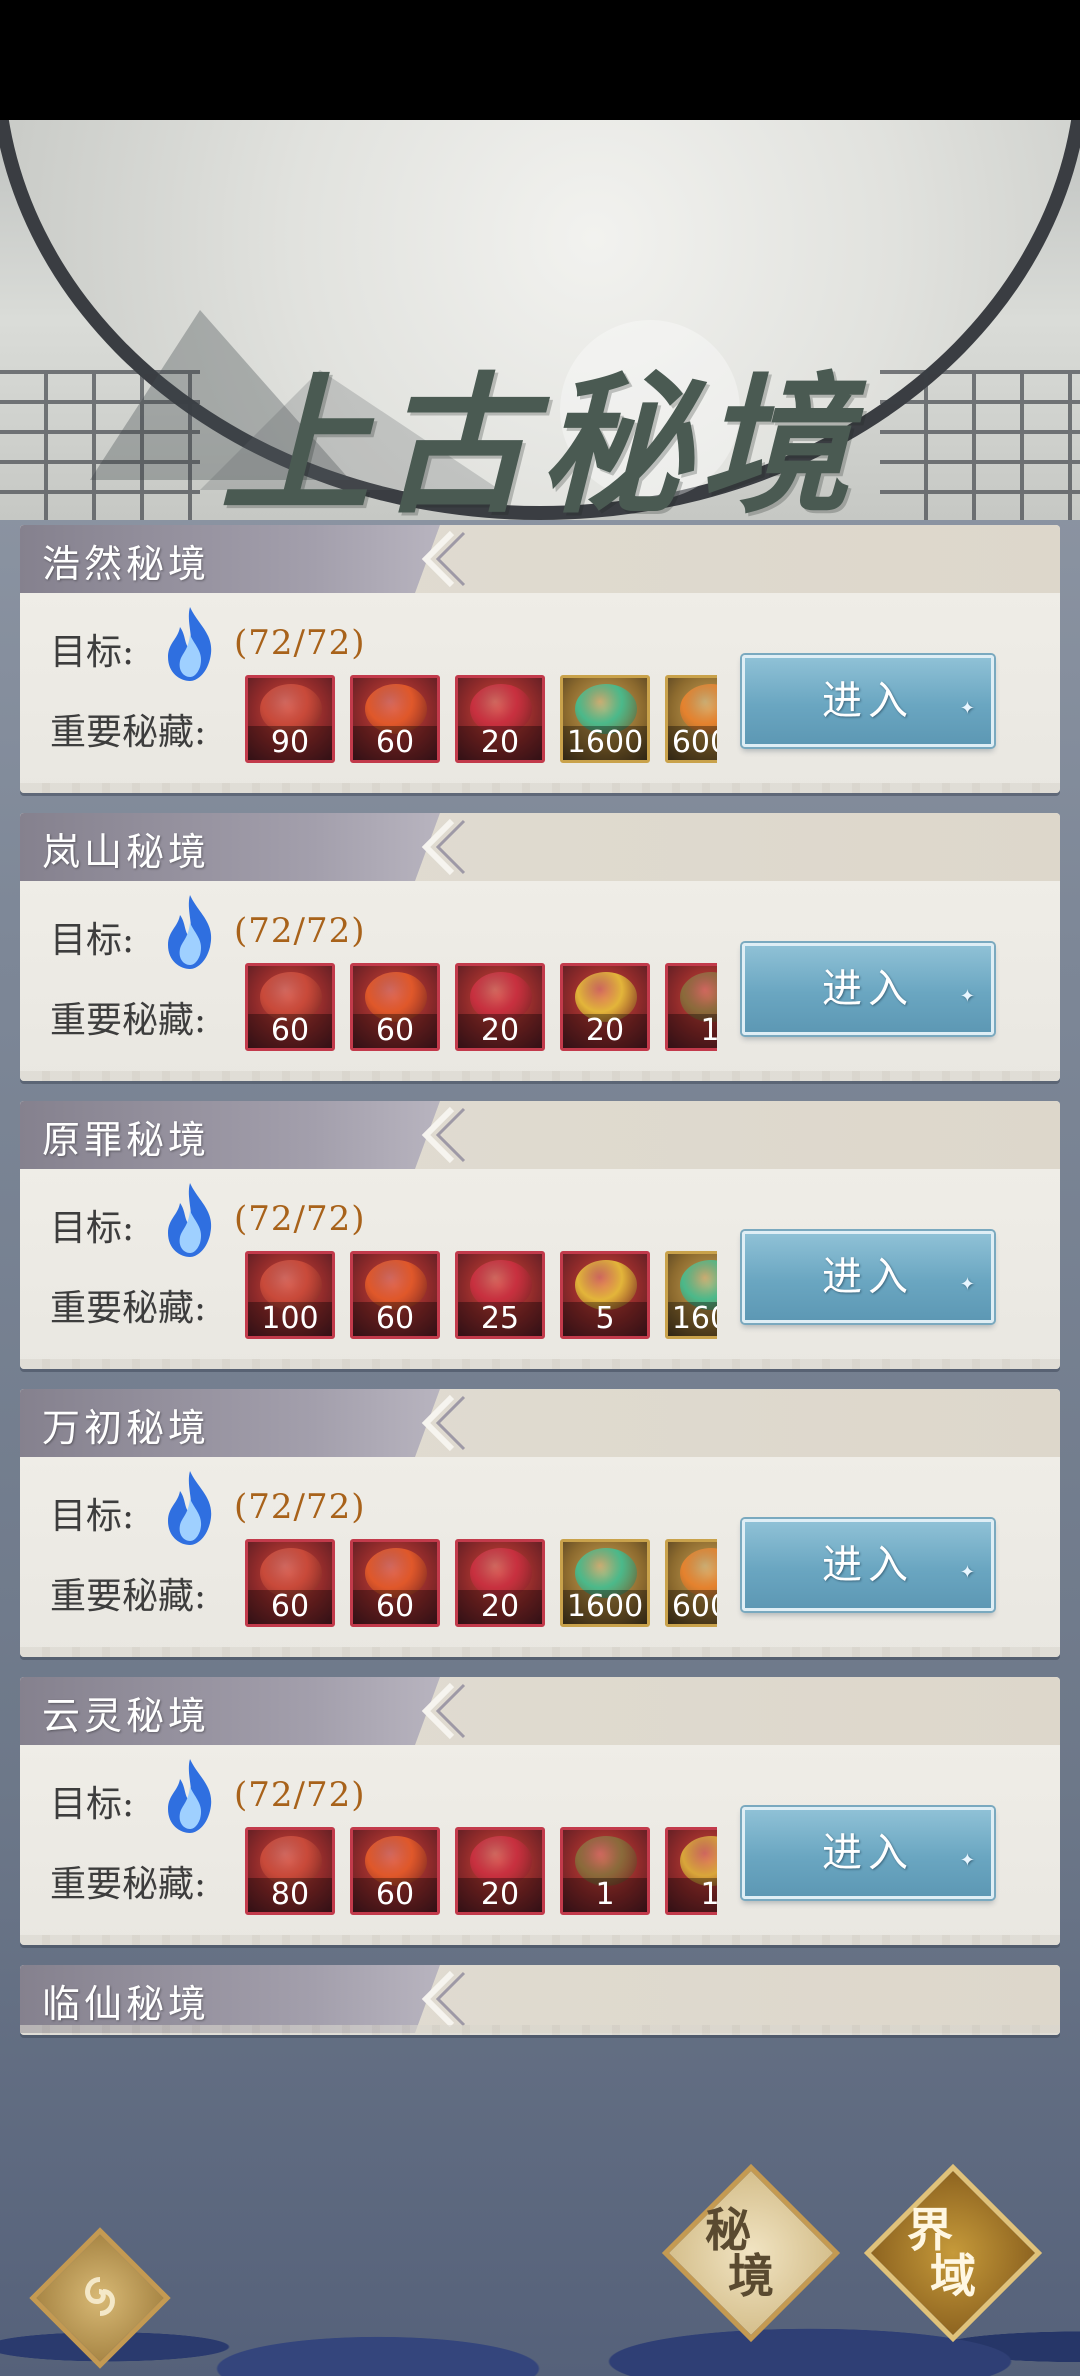 This screenshot has height=2376, width=1080. What do you see at coordinates (126, 1428) in the screenshot?
I see `realm-name: 万初秘境` at bounding box center [126, 1428].